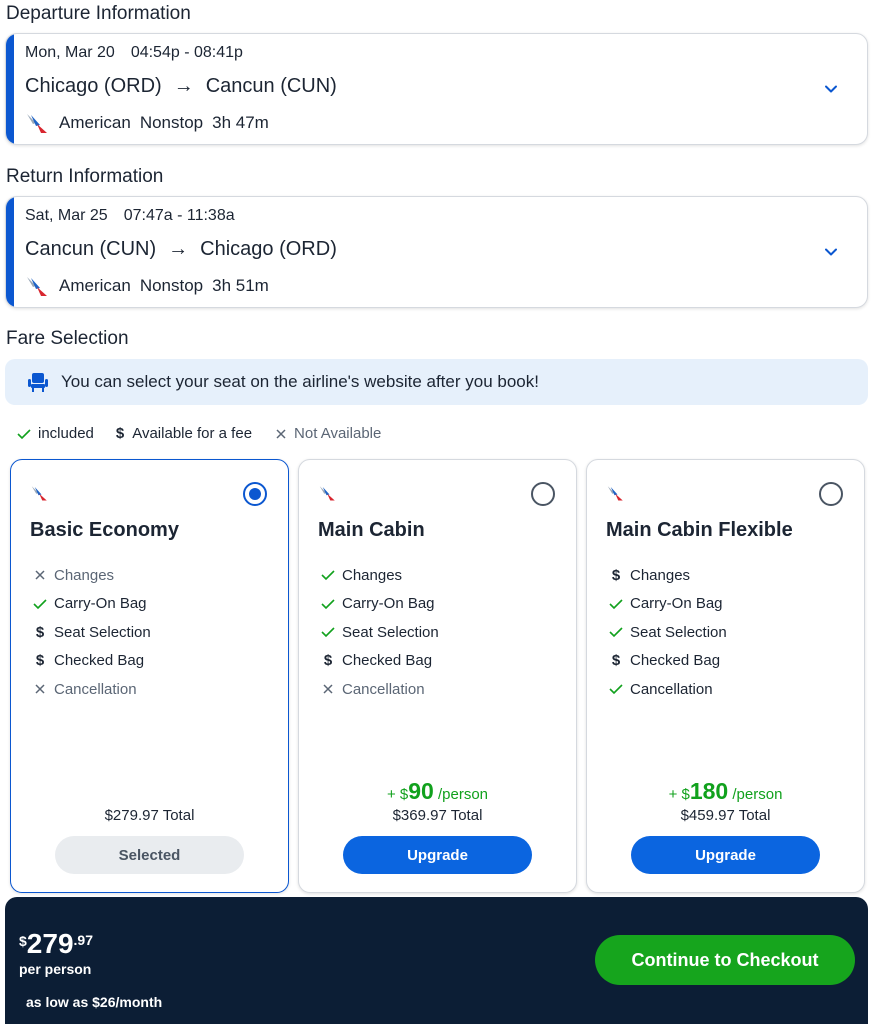 The height and width of the screenshot is (1024, 873). Describe the element at coordinates (149, 815) in the screenshot. I see `fare-total: $279.97 Total` at that location.